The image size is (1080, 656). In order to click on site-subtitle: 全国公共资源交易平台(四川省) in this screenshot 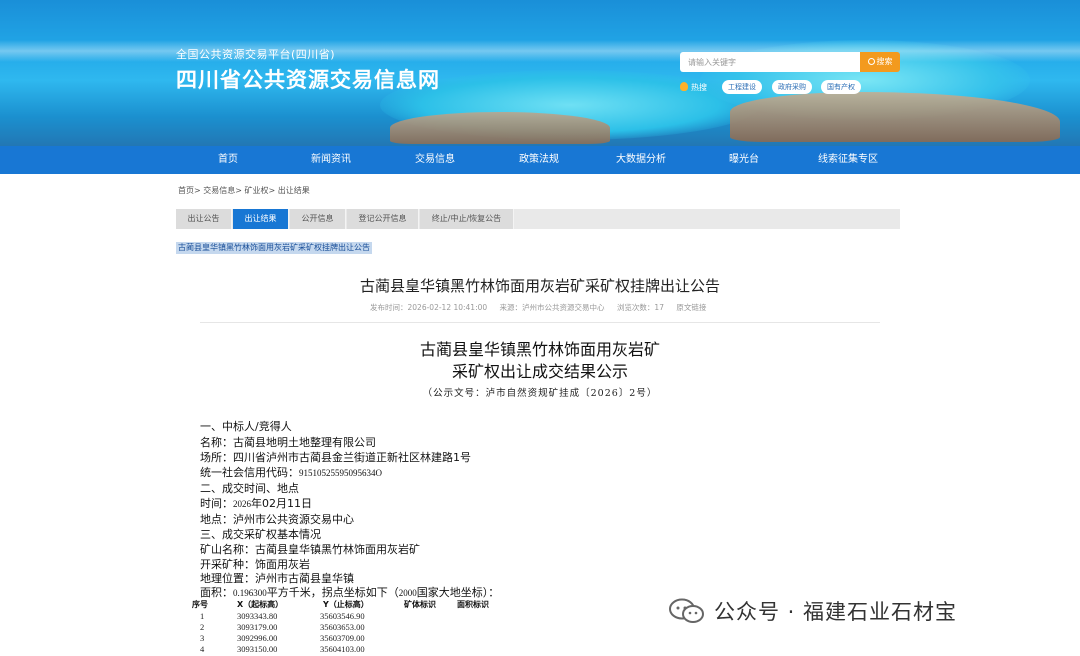, I will do `click(256, 54)`.